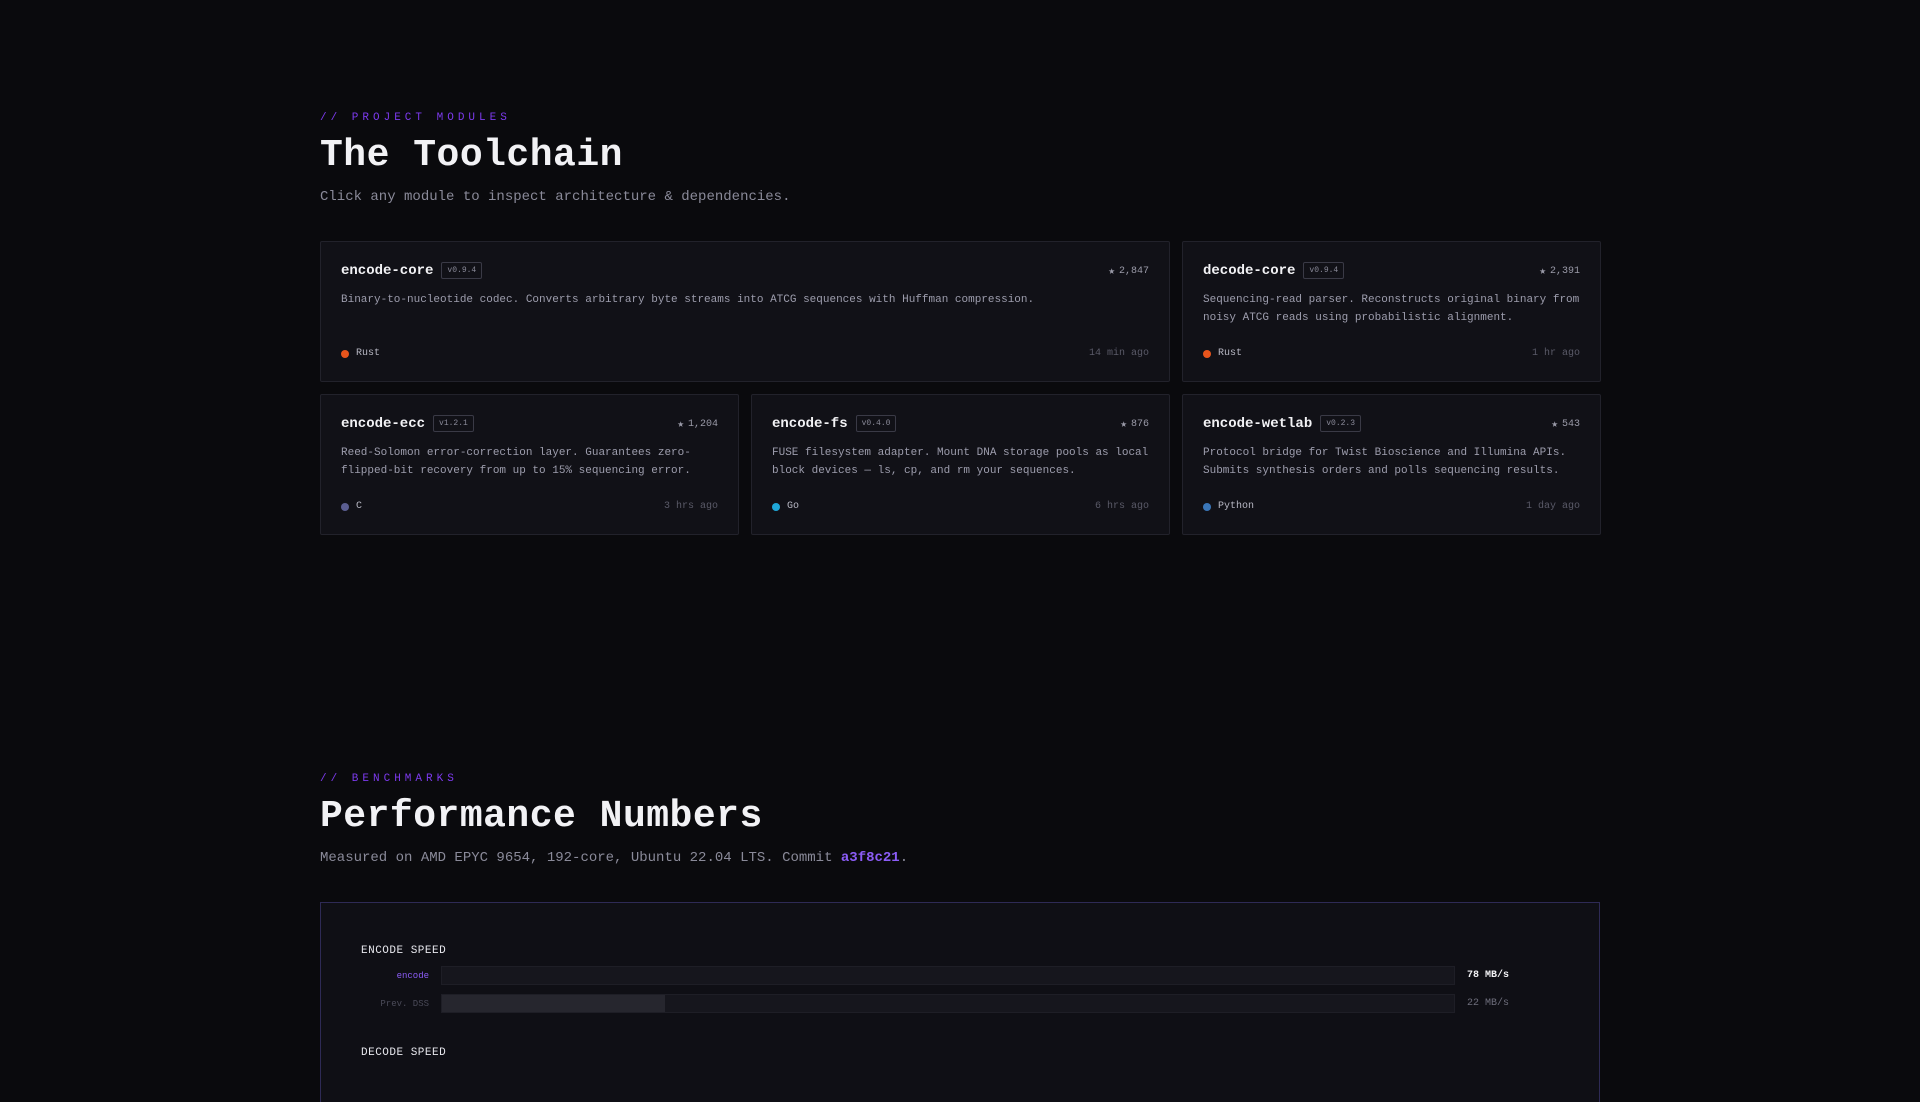 The height and width of the screenshot is (1102, 1920). Describe the element at coordinates (1258, 423) in the screenshot. I see `module-name: encode-wetlab` at that location.